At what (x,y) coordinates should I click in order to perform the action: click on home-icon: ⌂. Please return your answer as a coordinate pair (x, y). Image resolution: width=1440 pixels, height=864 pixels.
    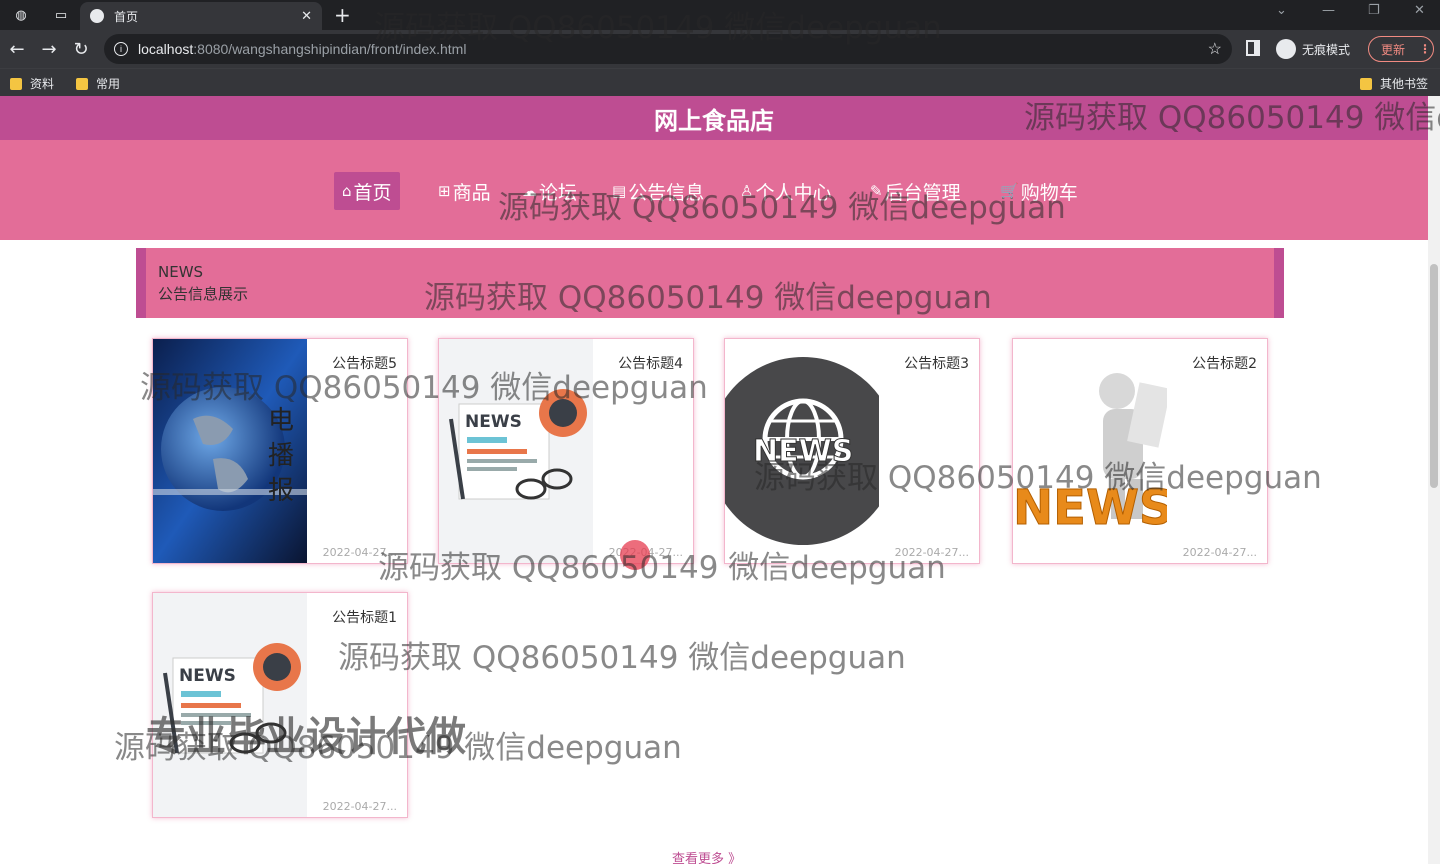
    Looking at the image, I should click on (347, 191).